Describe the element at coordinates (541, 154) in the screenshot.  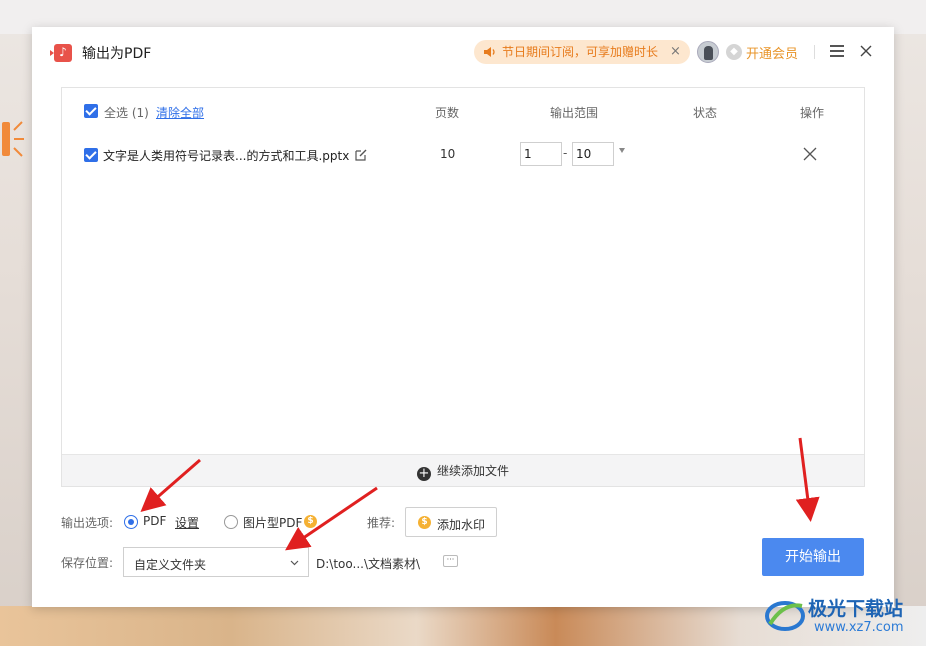
I see `range-from-input: 1` at that location.